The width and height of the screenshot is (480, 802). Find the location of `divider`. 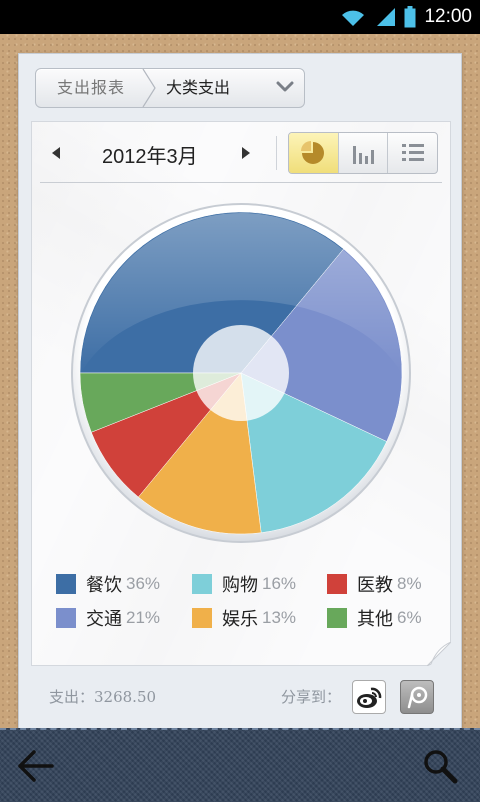

divider is located at coordinates (276, 153).